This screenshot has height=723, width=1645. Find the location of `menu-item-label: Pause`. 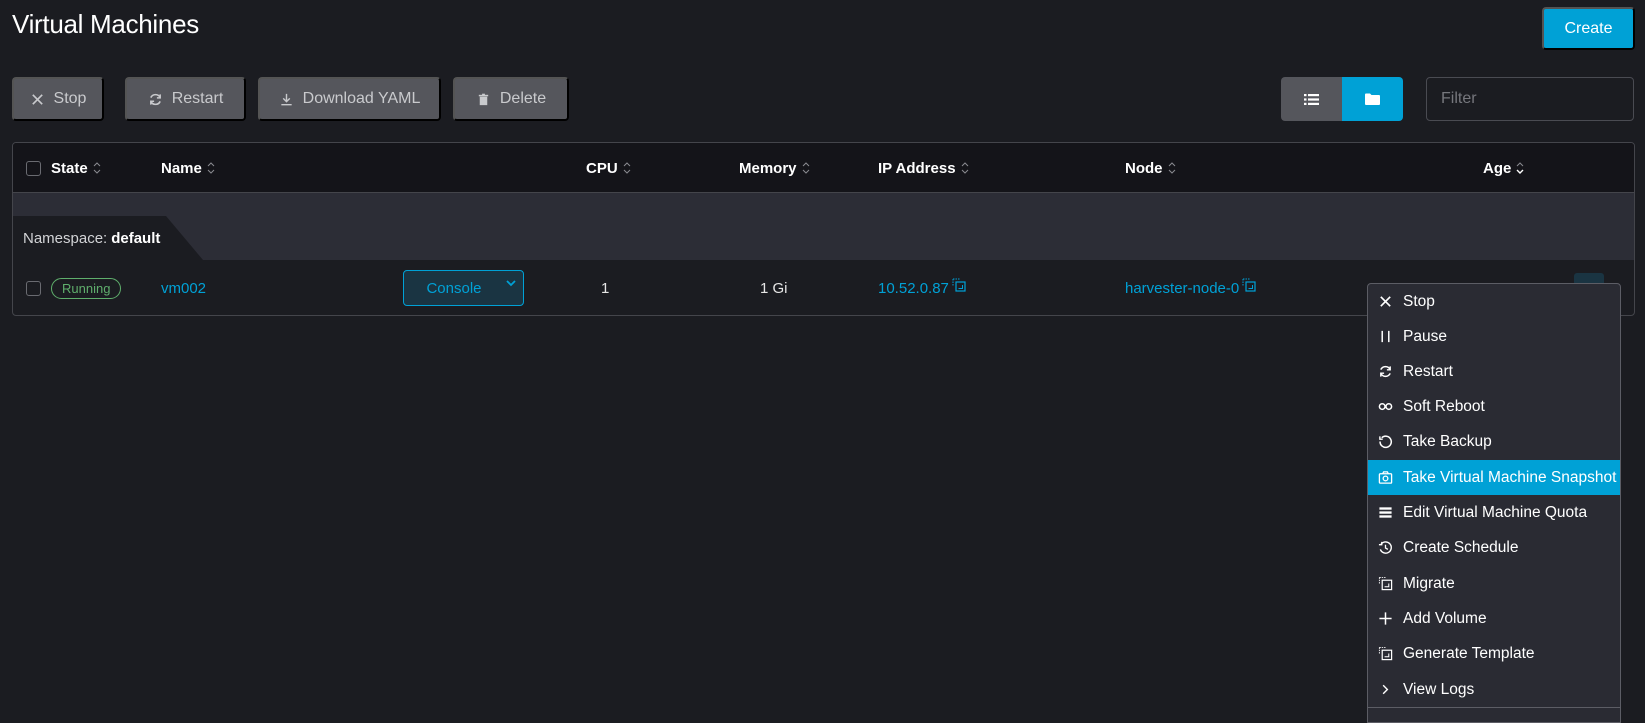

menu-item-label: Pause is located at coordinates (1425, 336).